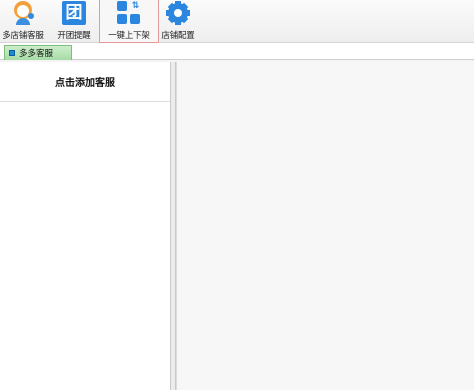 The width and height of the screenshot is (474, 390). I want to click on tab-duoduo-service: 多多客服, so click(38, 52).